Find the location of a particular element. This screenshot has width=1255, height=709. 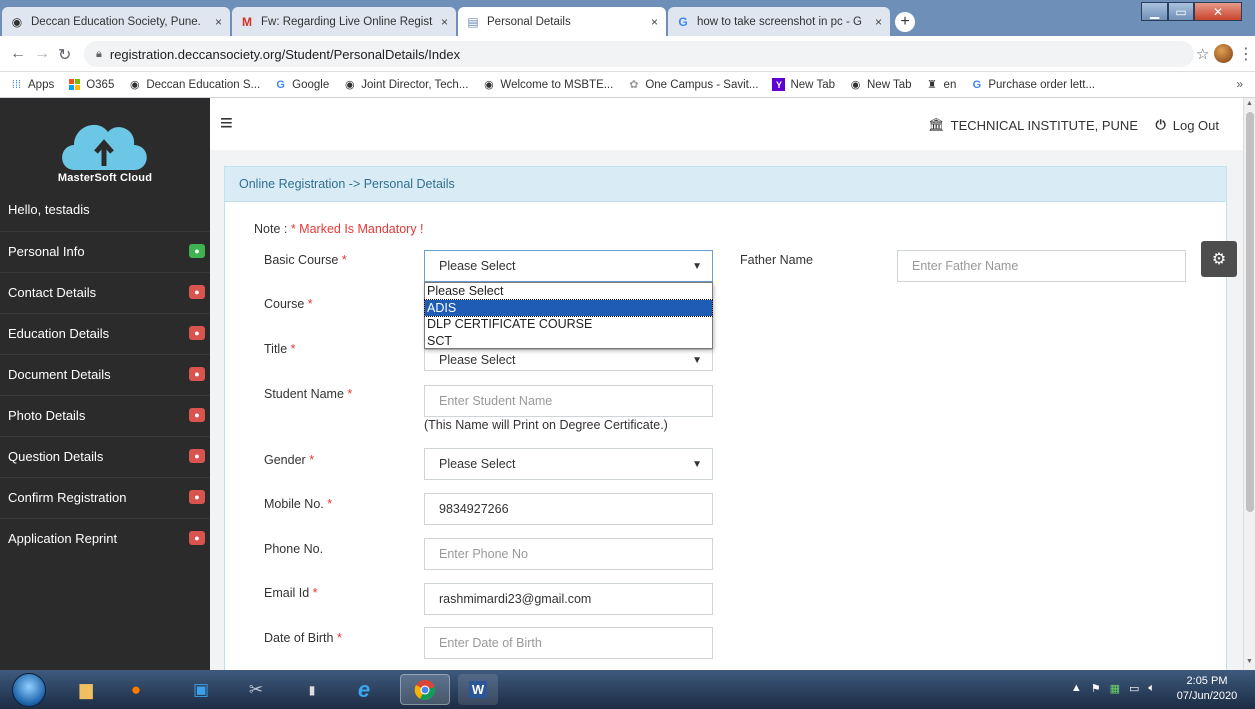

chevron-down-icon: ▼ is located at coordinates (697, 266).